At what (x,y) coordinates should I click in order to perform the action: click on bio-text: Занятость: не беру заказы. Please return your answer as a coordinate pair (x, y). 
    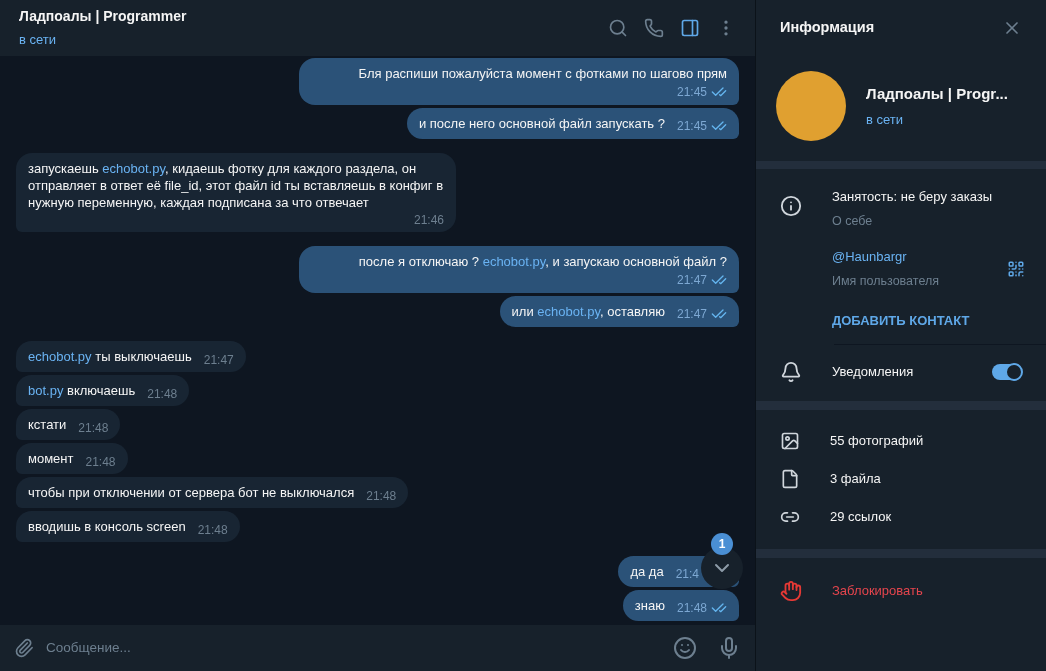
    Looking at the image, I should click on (913, 197).